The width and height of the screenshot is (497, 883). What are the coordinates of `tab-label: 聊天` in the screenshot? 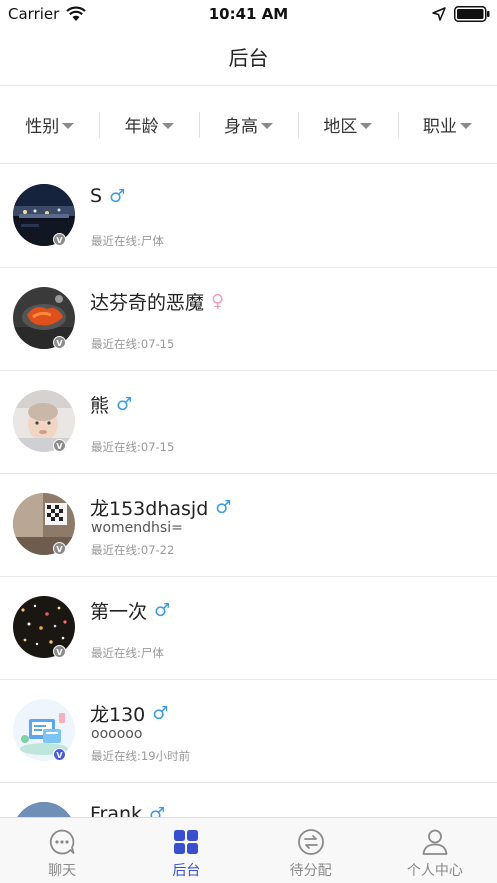 It's located at (62, 871).